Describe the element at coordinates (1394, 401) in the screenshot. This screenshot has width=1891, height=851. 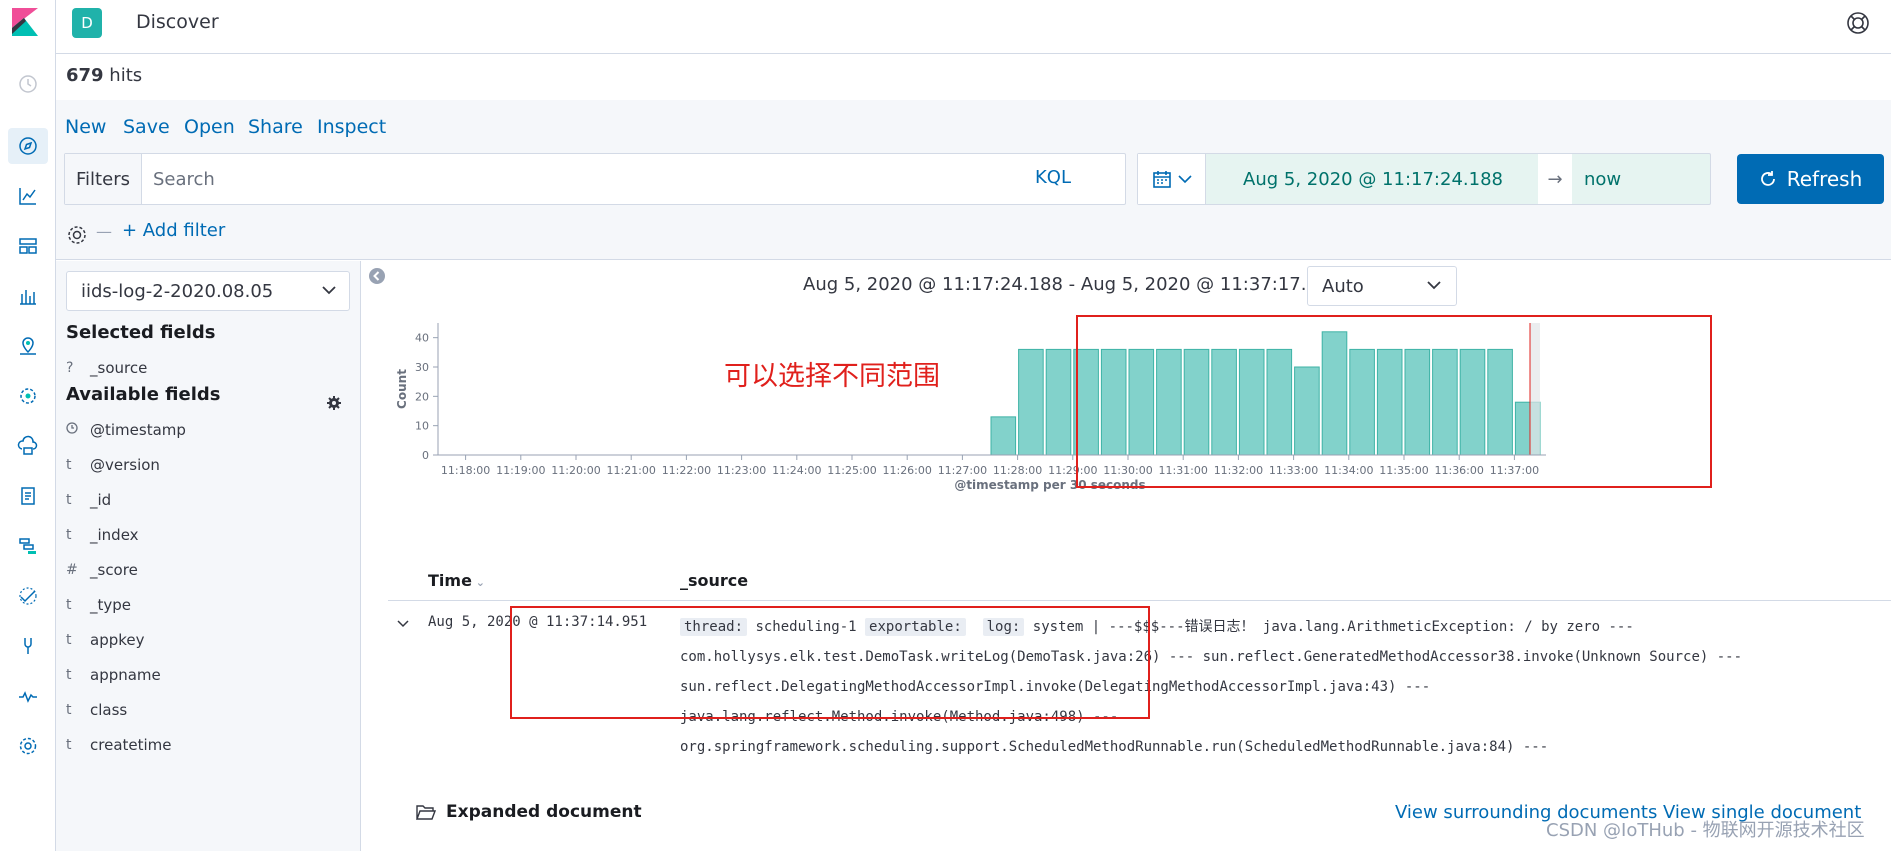
I see `annotation-box-chart` at that location.